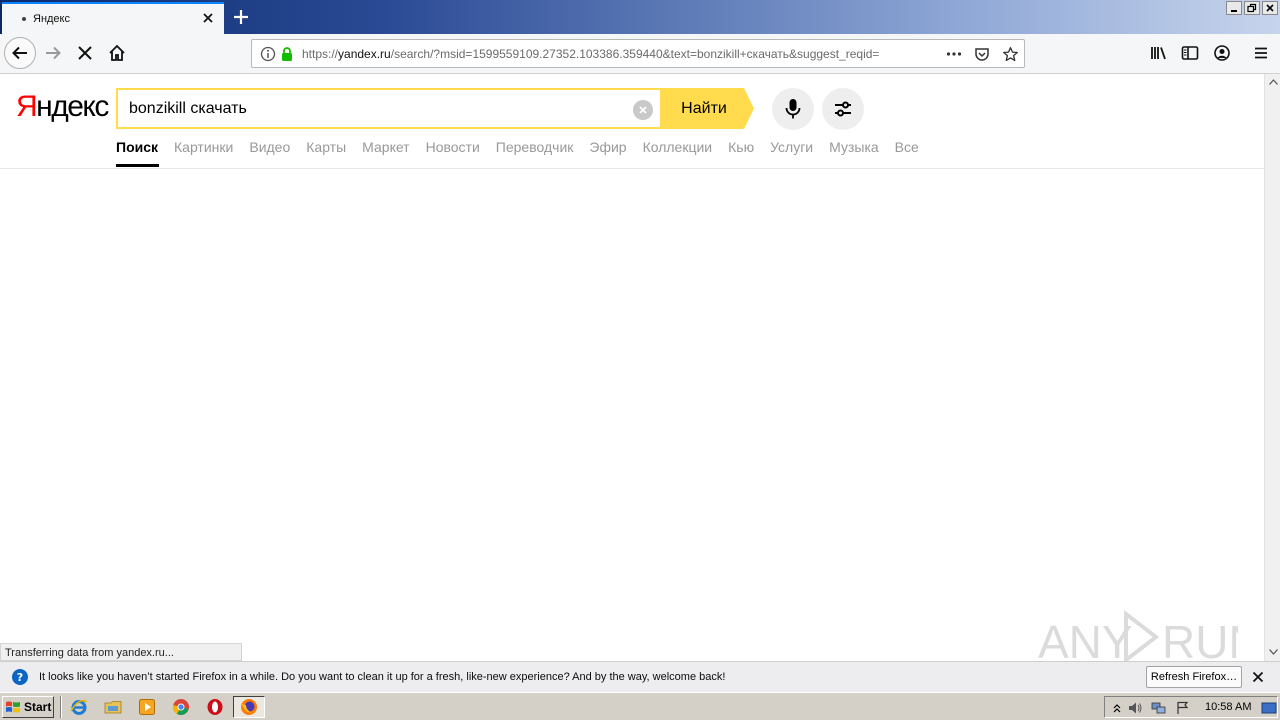 This screenshot has height=720, width=1280. Describe the element at coordinates (38, 707) in the screenshot. I see `start-label: Start` at that location.